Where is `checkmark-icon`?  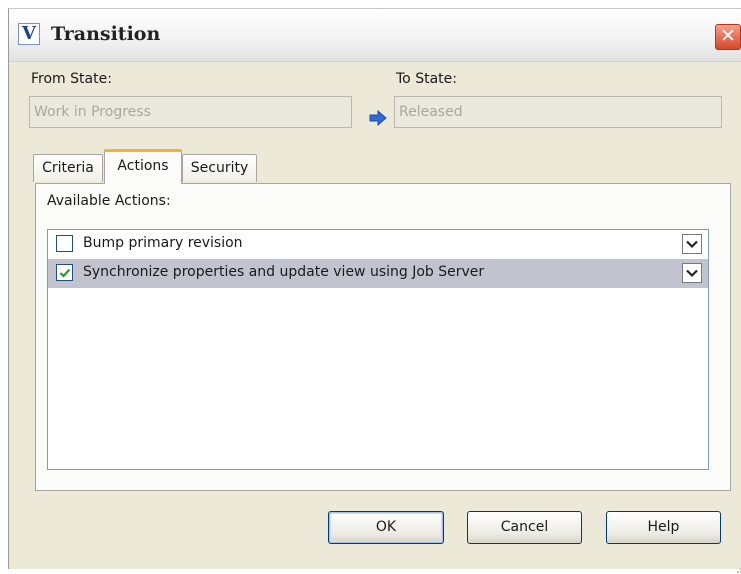 checkmark-icon is located at coordinates (65, 273).